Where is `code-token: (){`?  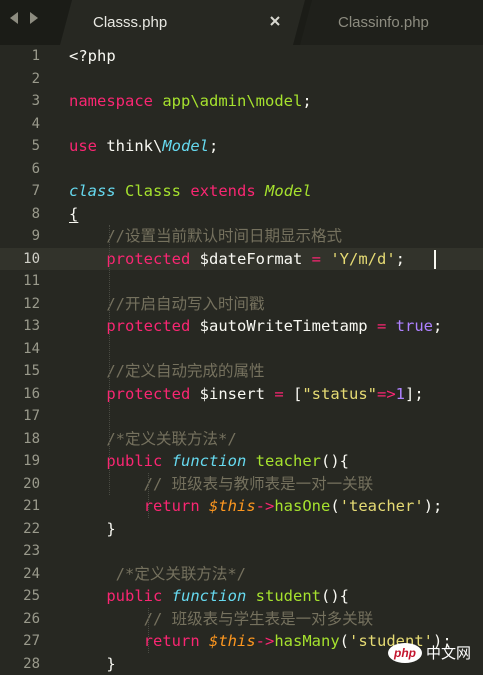
code-token: (){ is located at coordinates (335, 596).